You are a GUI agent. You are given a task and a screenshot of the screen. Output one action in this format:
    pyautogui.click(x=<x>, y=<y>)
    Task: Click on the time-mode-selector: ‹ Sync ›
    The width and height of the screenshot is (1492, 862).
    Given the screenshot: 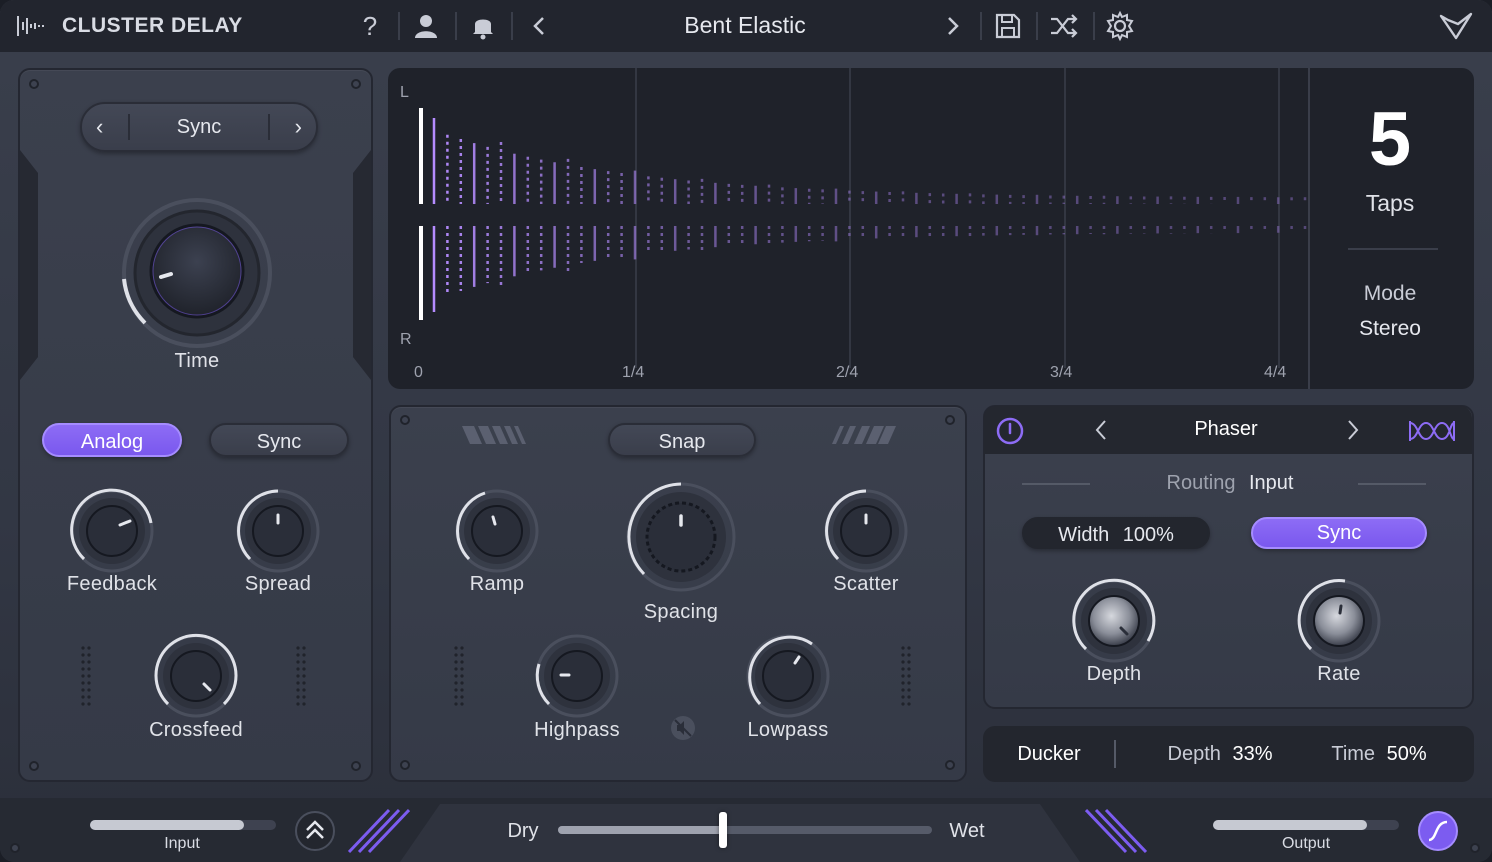 What is the action you would take?
    pyautogui.click(x=199, y=127)
    